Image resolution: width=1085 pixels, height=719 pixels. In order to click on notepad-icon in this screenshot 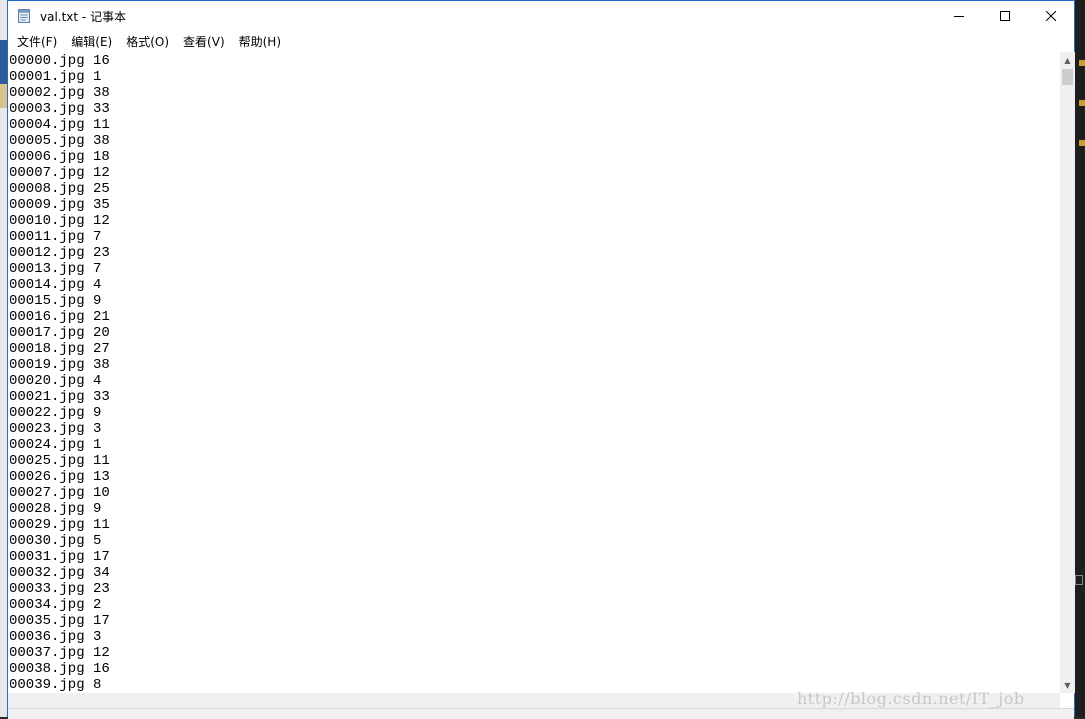, I will do `click(24, 16)`.